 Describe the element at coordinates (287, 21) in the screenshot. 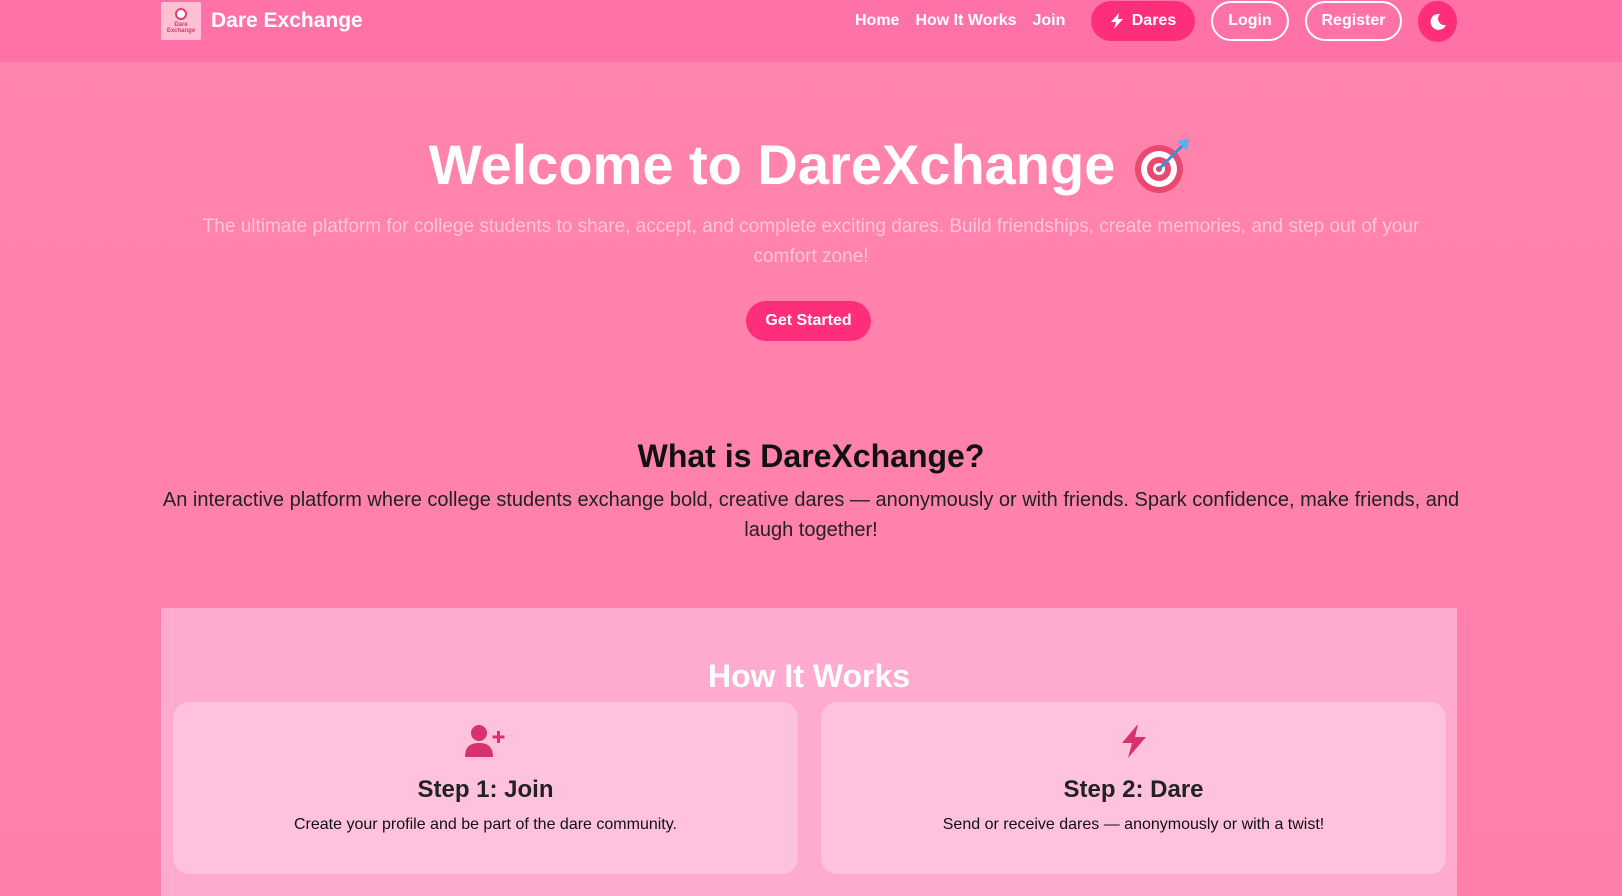

I see `brand-name: Dare Exchange` at that location.